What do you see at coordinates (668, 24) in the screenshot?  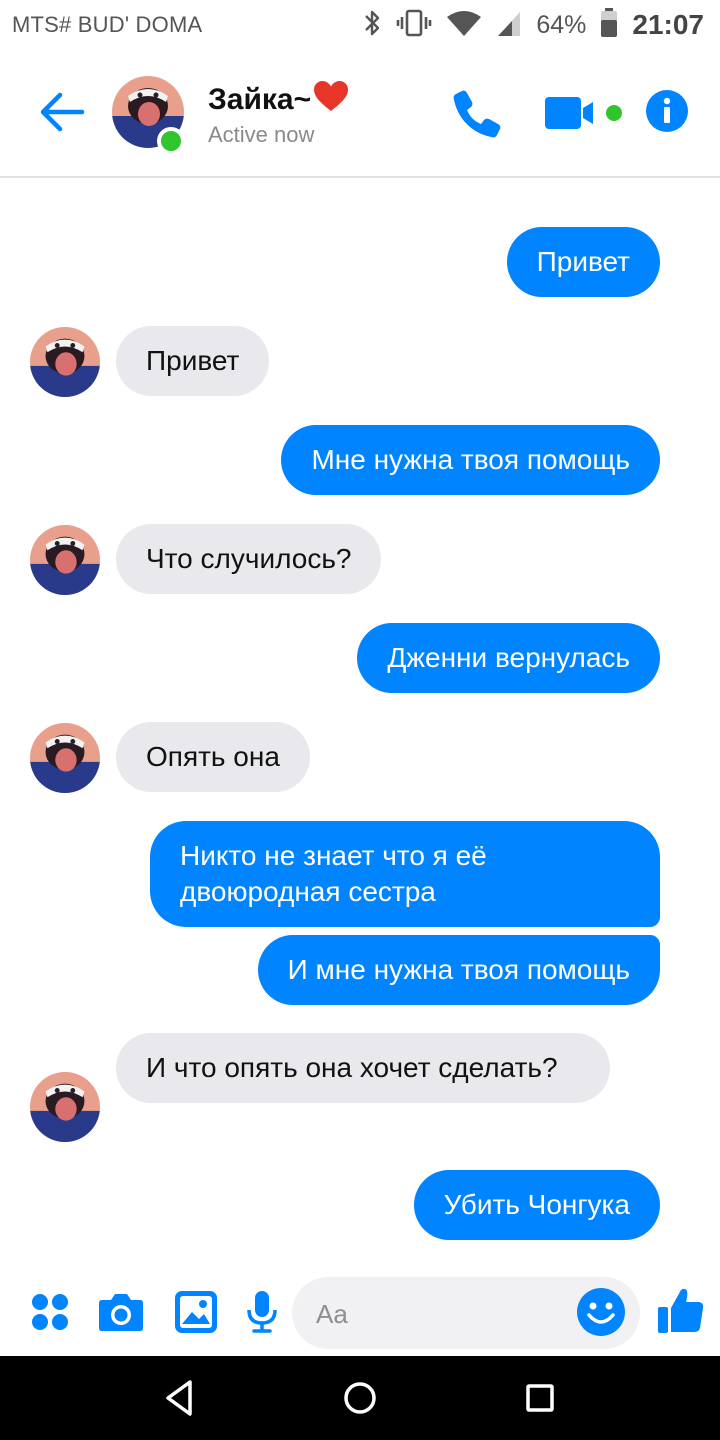 I see `clock: 21:07` at bounding box center [668, 24].